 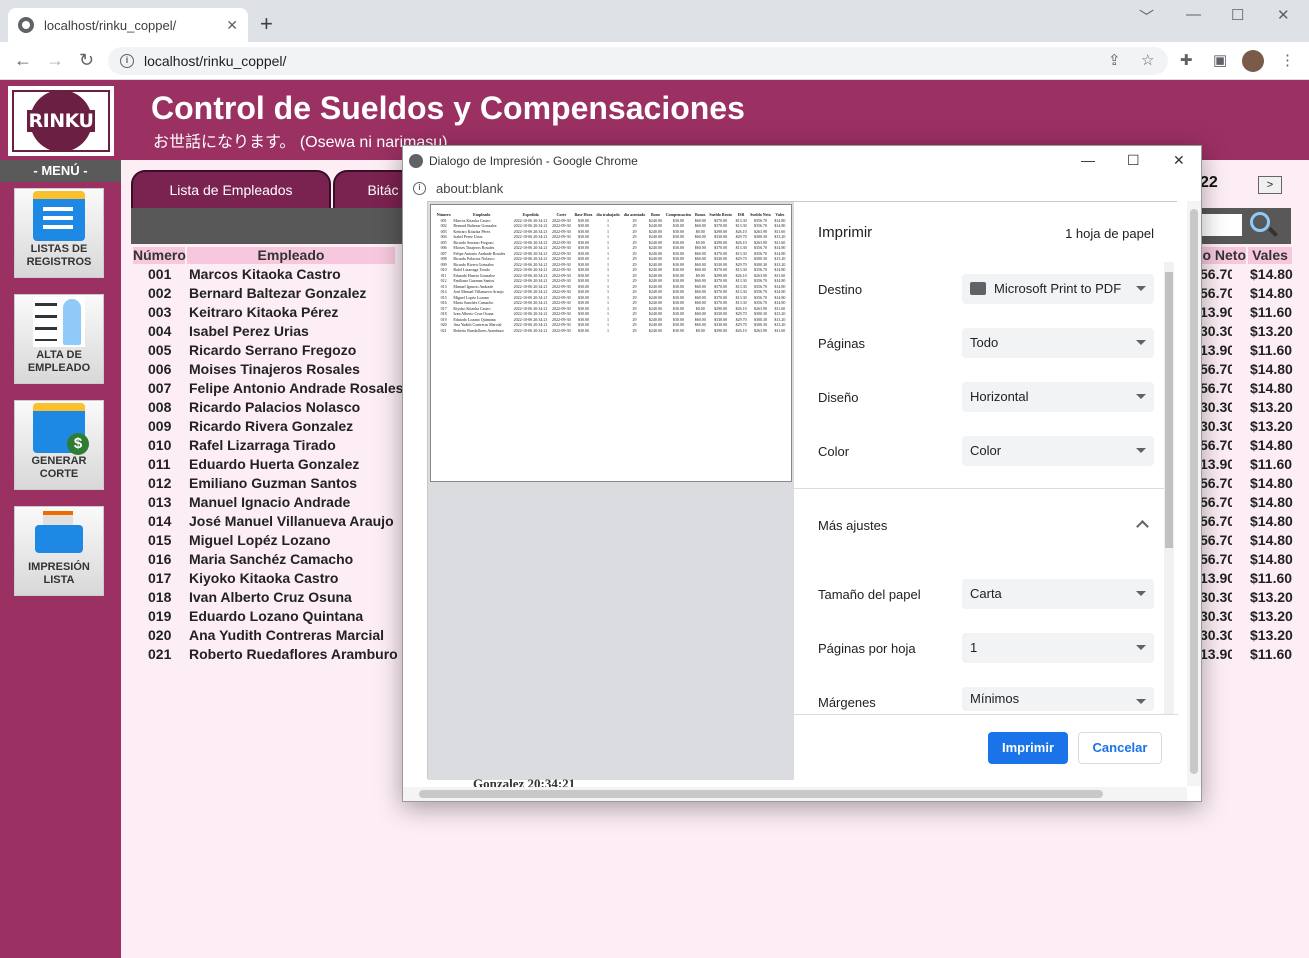 What do you see at coordinates (1120, 748) in the screenshot?
I see `cancel-button: Cancelar` at bounding box center [1120, 748].